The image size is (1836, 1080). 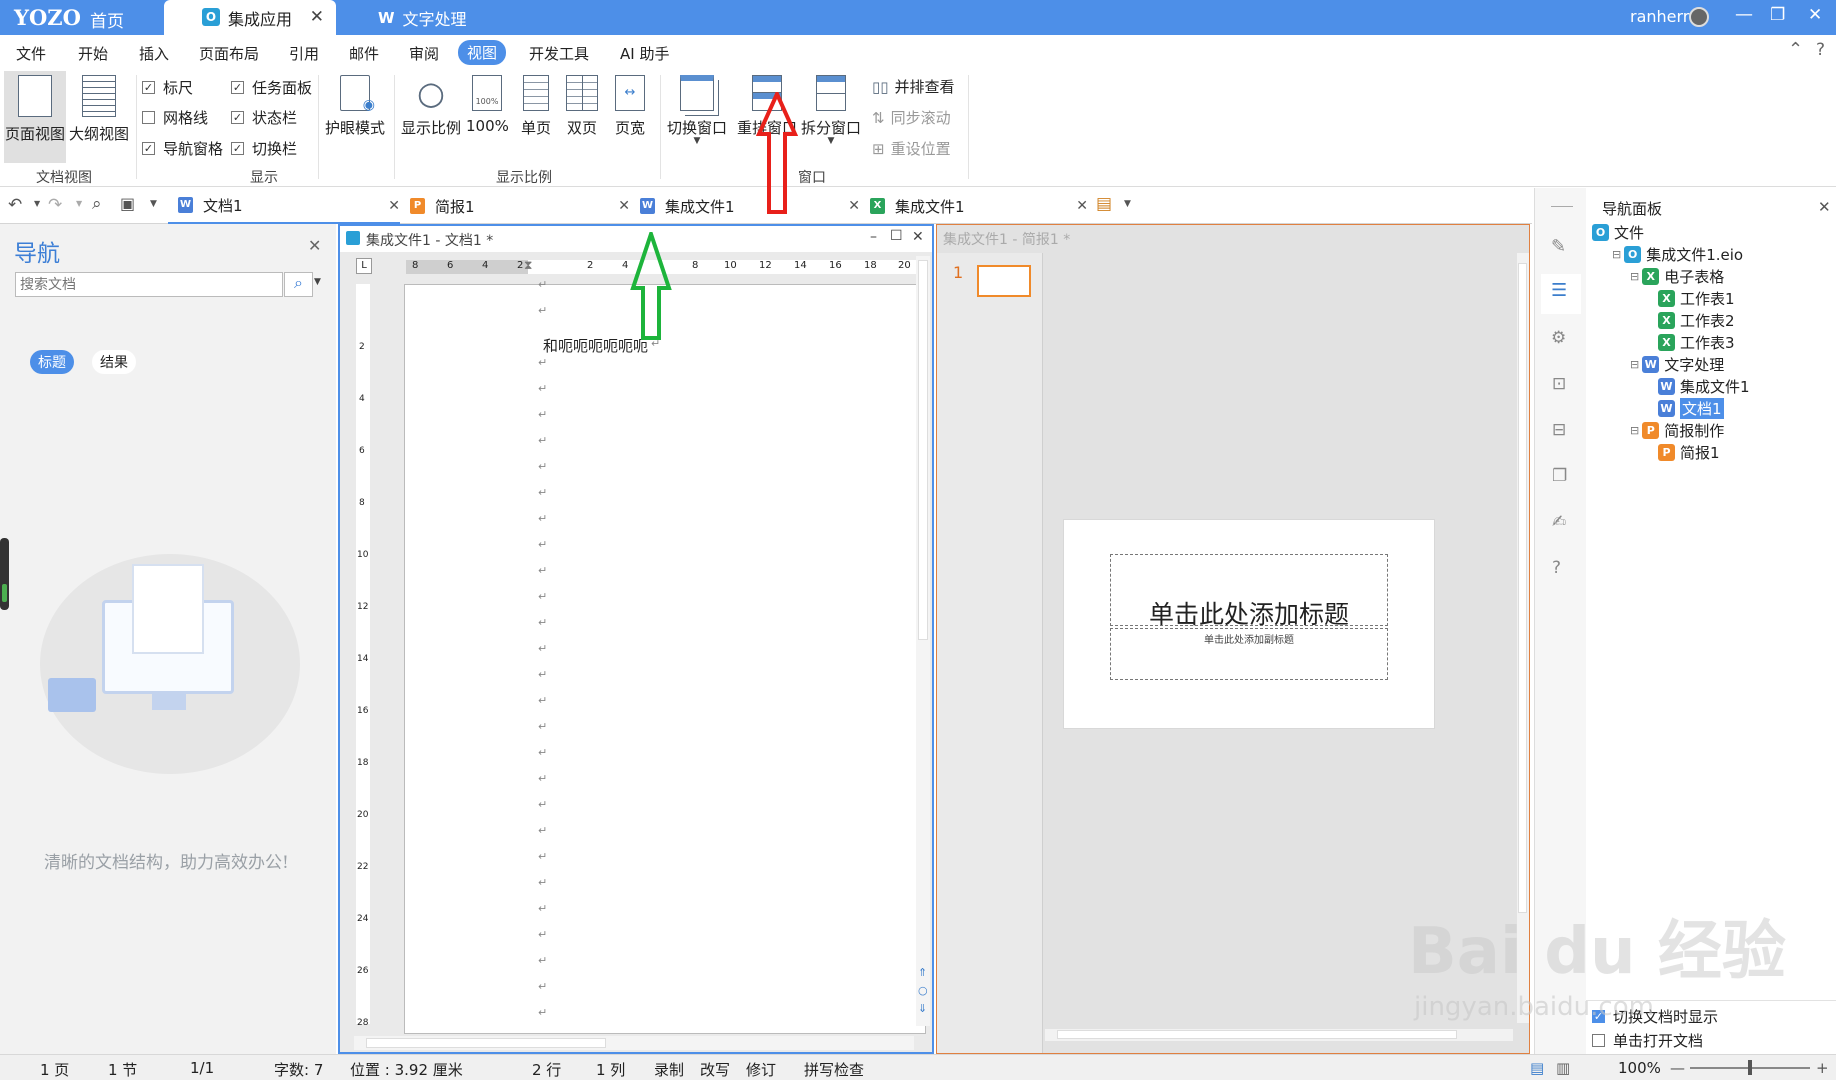 I want to click on slide-canvas: 单击此处添加标题 单击此处添加副标题, so click(x=1249, y=624).